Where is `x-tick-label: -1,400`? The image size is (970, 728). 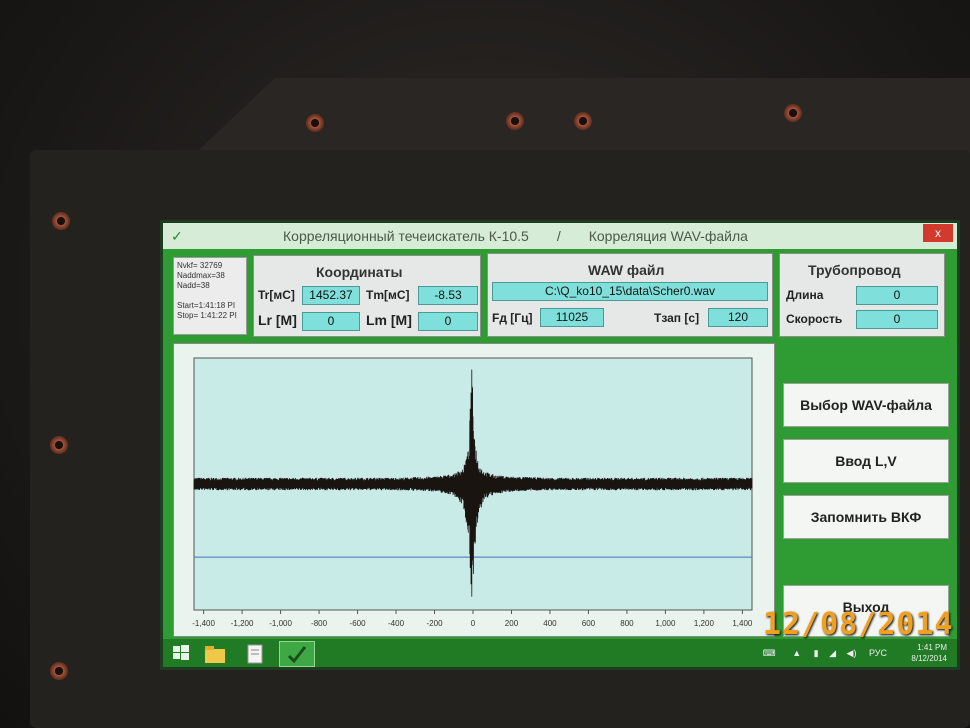 x-tick-label: -1,400 is located at coordinates (203, 623).